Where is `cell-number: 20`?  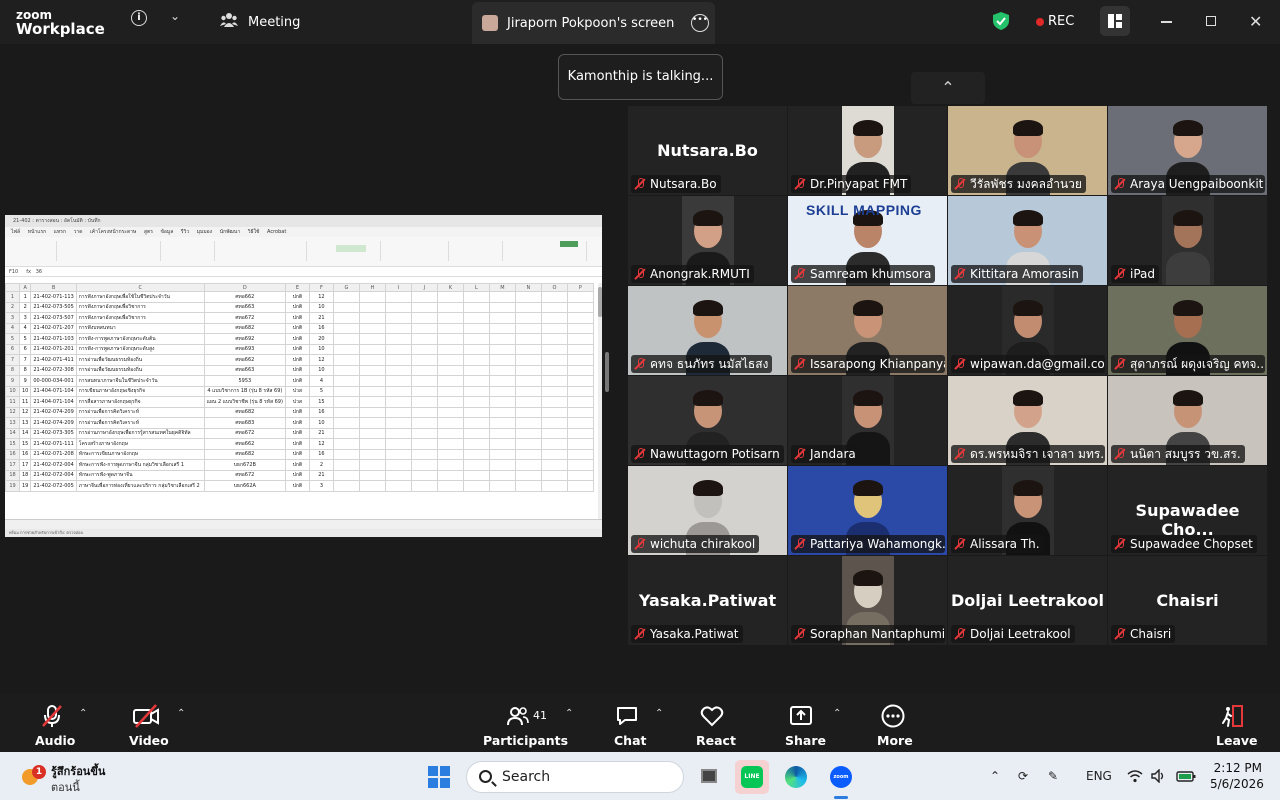 cell-number: 20 is located at coordinates (321, 339).